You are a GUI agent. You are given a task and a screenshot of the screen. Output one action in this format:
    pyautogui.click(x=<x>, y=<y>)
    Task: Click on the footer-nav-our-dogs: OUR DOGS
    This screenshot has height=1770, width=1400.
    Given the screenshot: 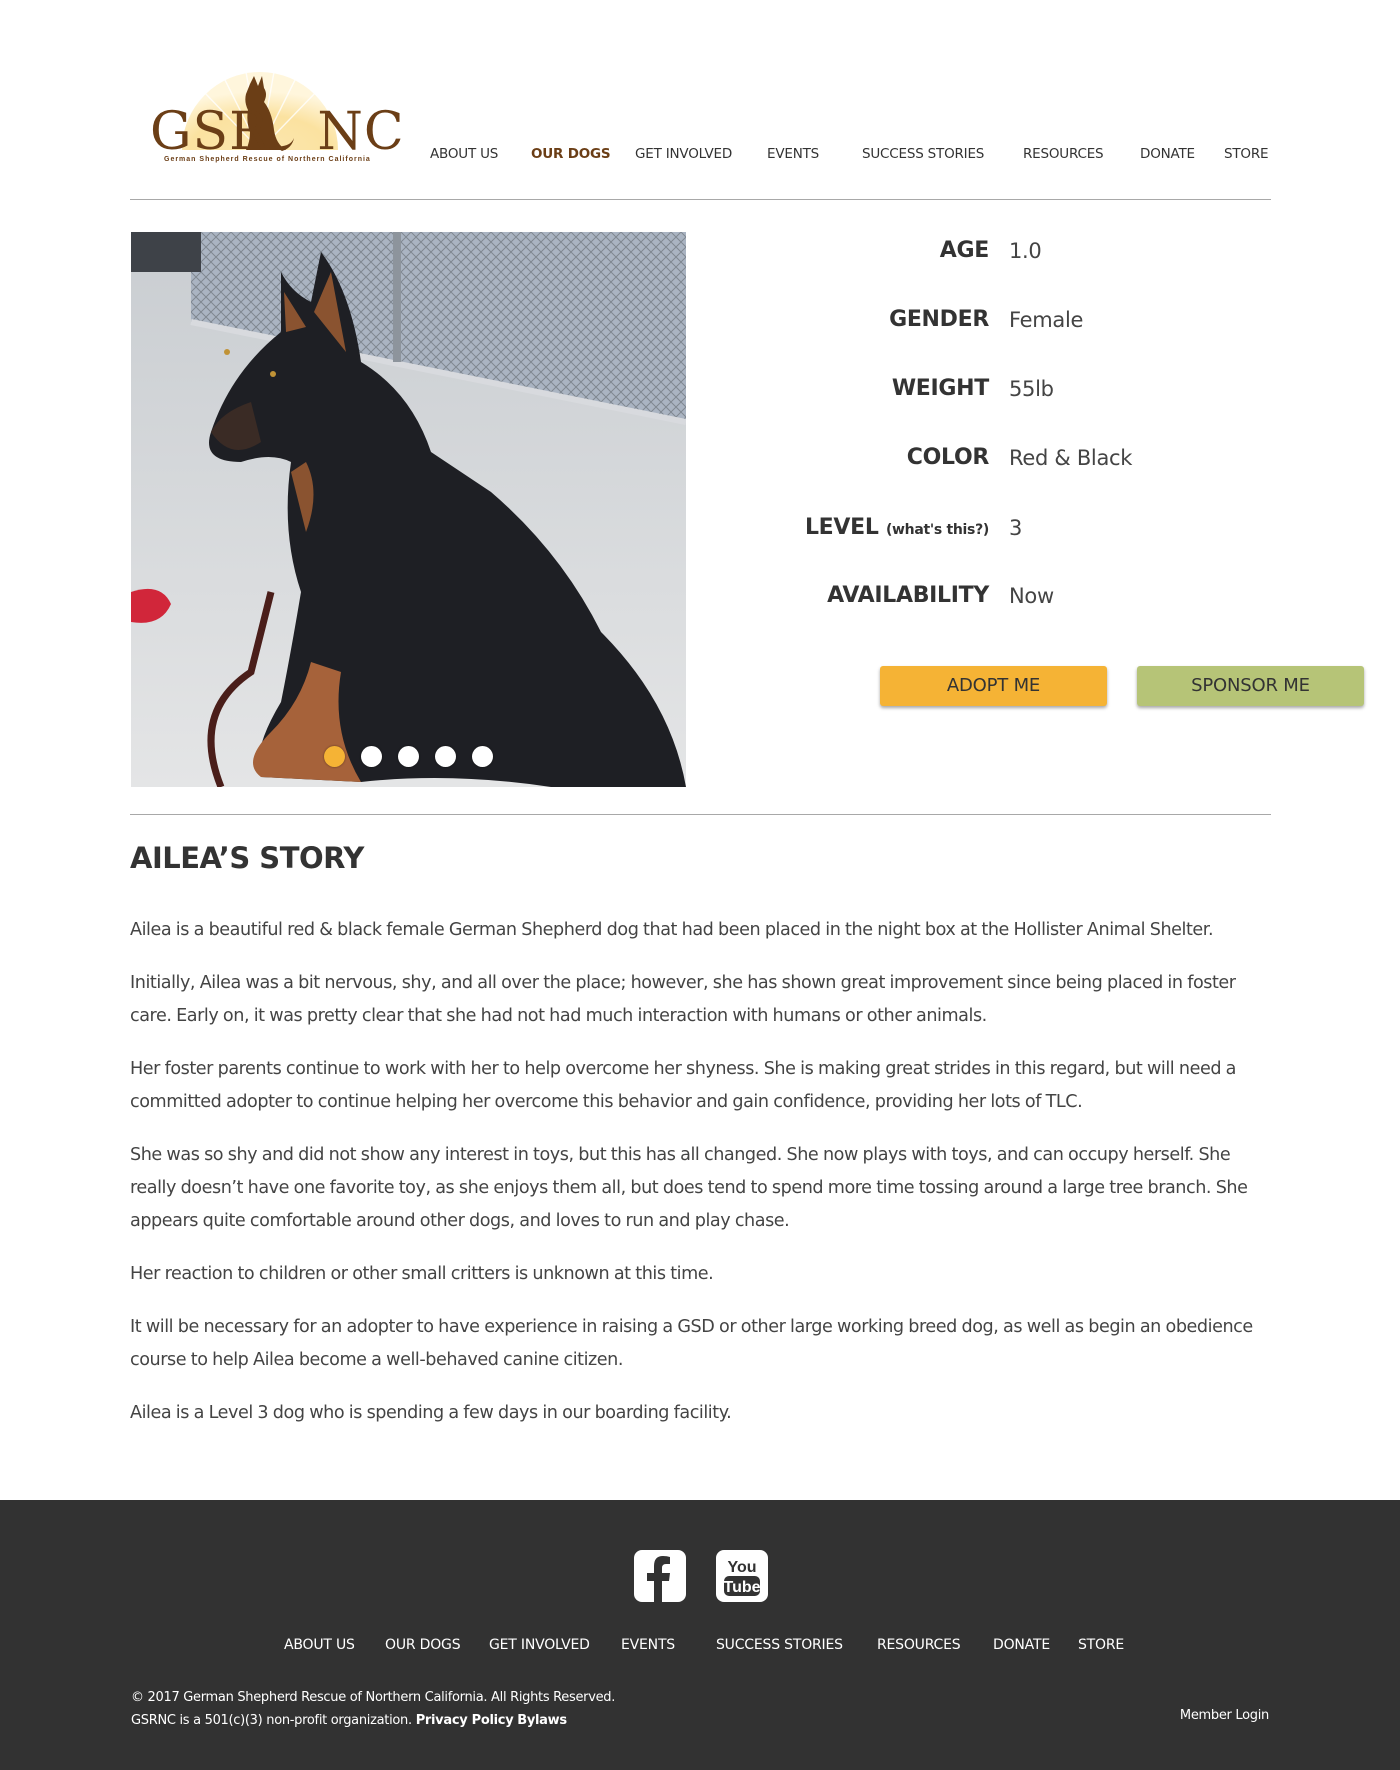 What is the action you would take?
    pyautogui.click(x=423, y=1645)
    